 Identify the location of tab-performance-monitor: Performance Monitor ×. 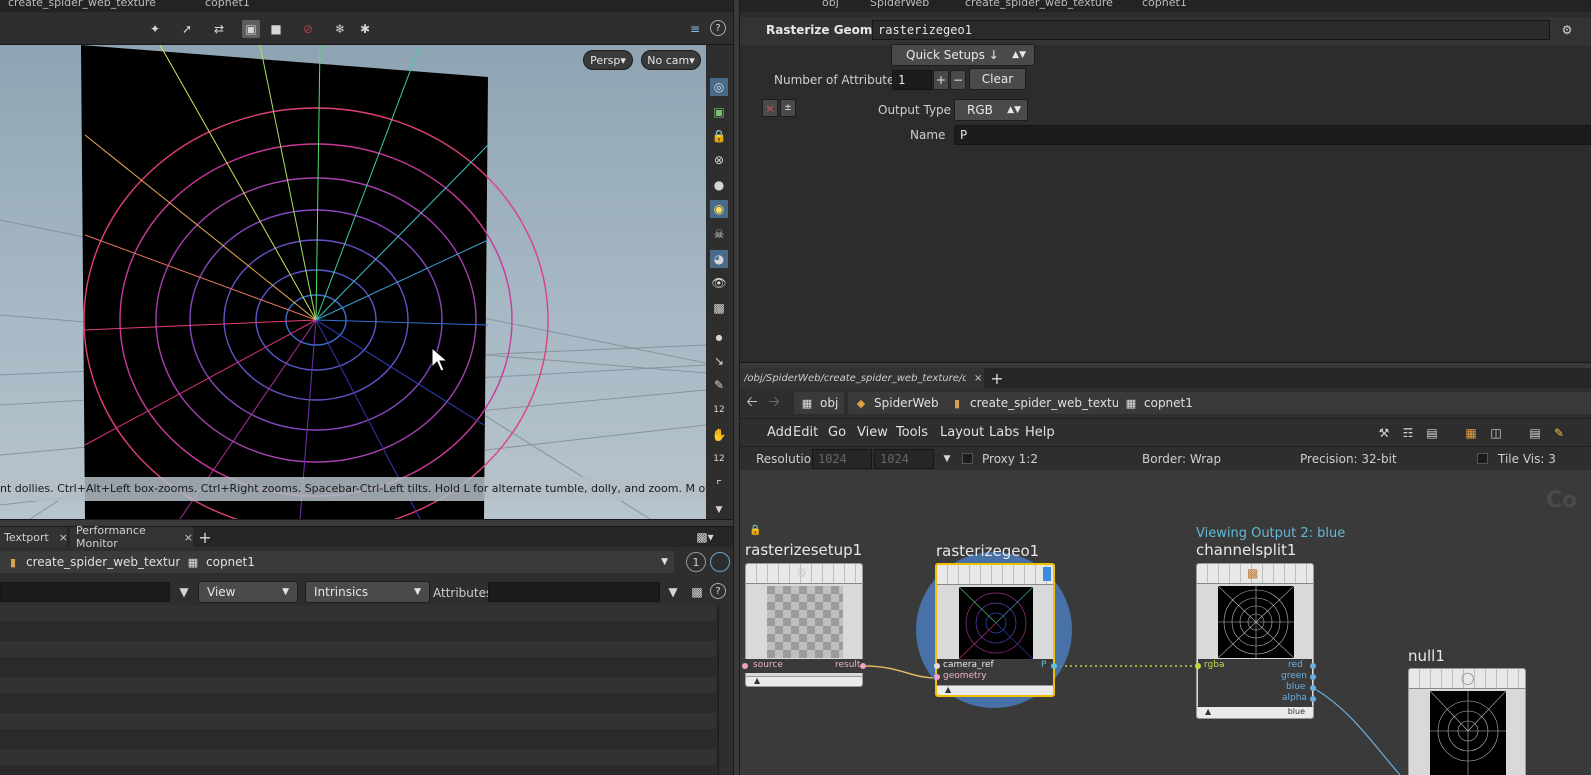
(131, 537).